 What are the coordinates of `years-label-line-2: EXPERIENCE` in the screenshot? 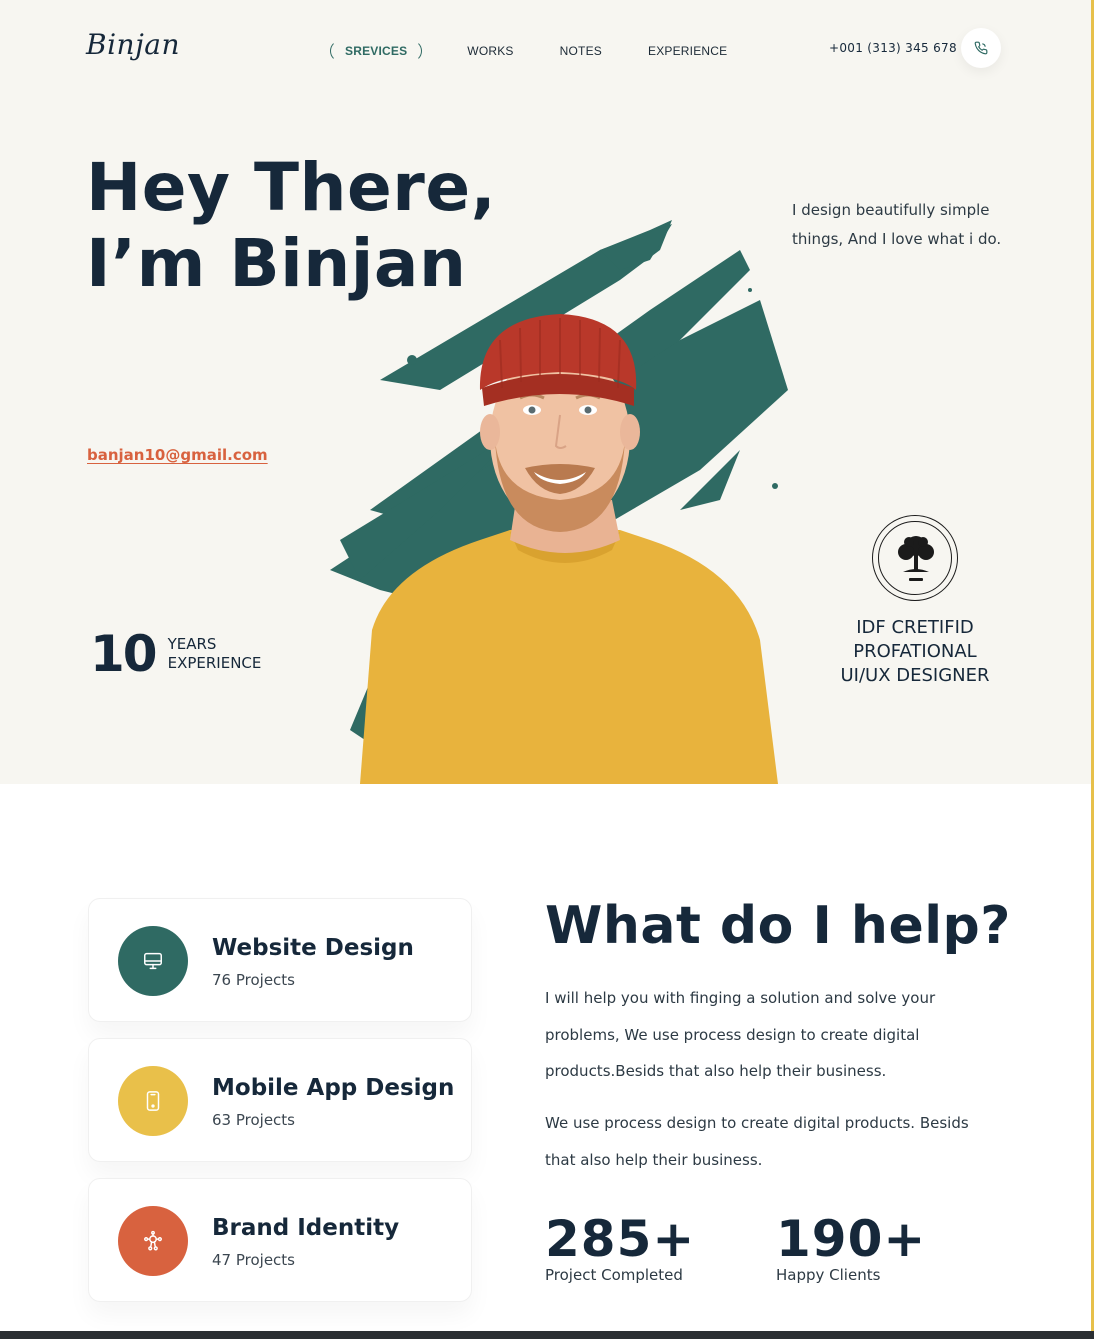 It's located at (214, 663).